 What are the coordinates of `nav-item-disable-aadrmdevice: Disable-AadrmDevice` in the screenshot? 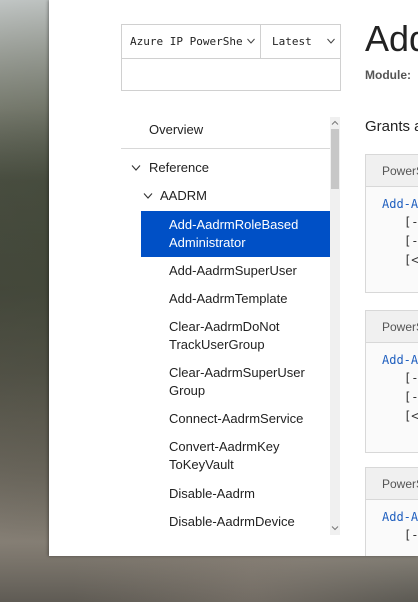 It's located at (235, 522).